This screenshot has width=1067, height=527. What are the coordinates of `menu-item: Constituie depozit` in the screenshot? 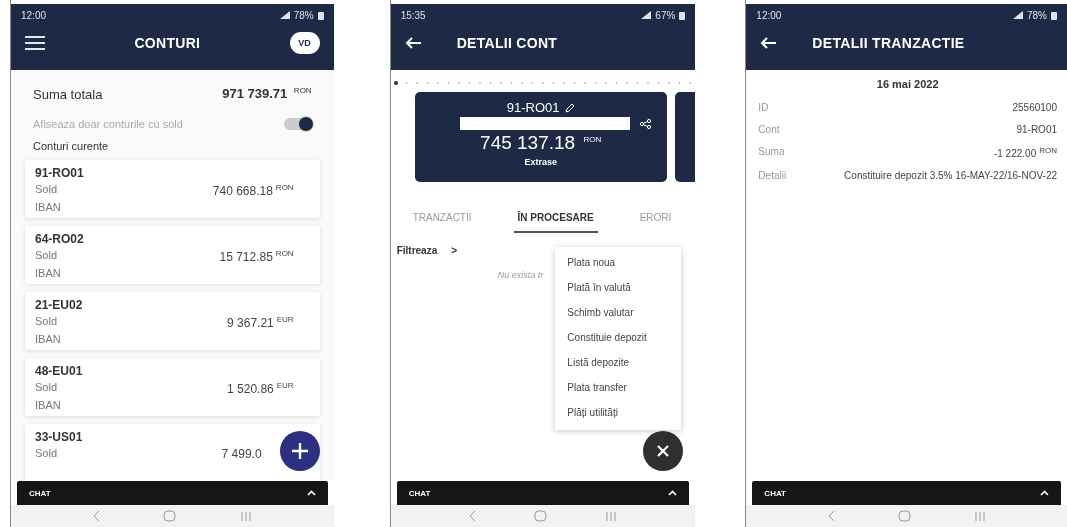 It's located at (618, 338).